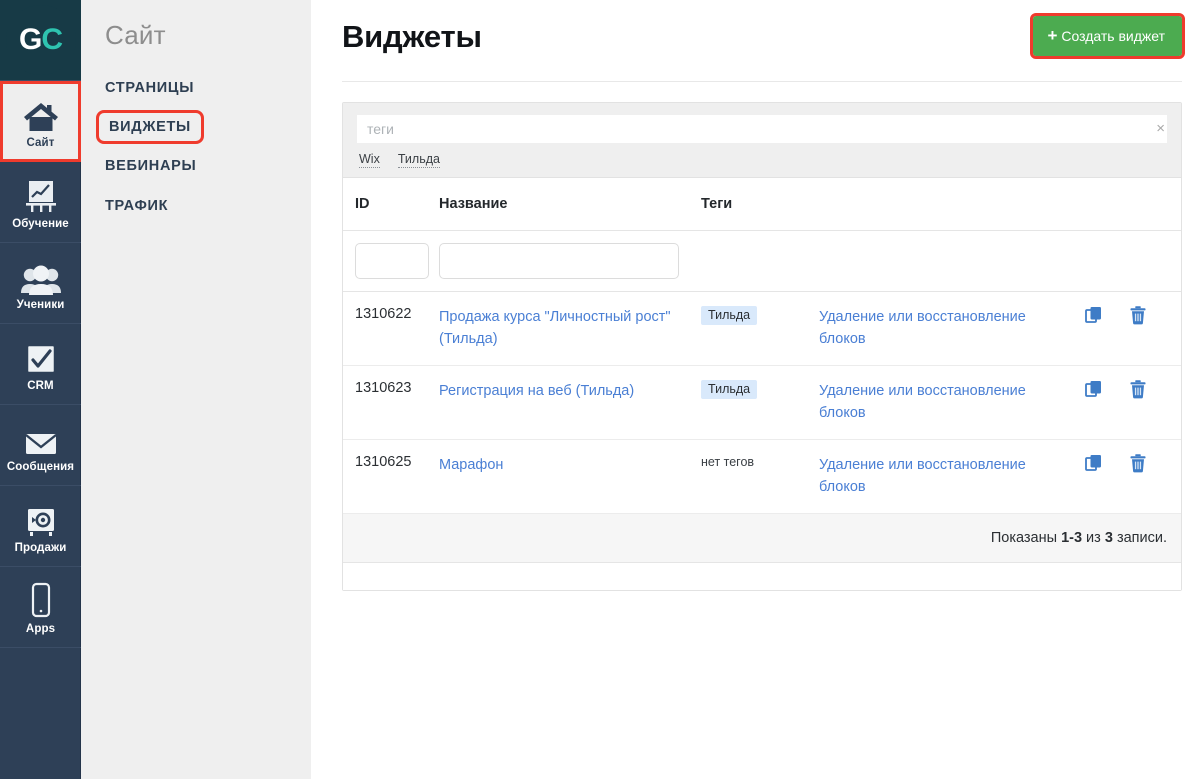 The image size is (1200, 779). I want to click on table-head: ID Название Теги, so click(762, 204).